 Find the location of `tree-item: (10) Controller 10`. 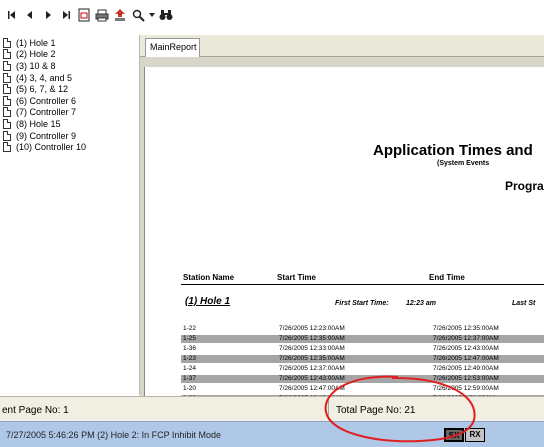

tree-item: (10) Controller 10 is located at coordinates (69, 147).